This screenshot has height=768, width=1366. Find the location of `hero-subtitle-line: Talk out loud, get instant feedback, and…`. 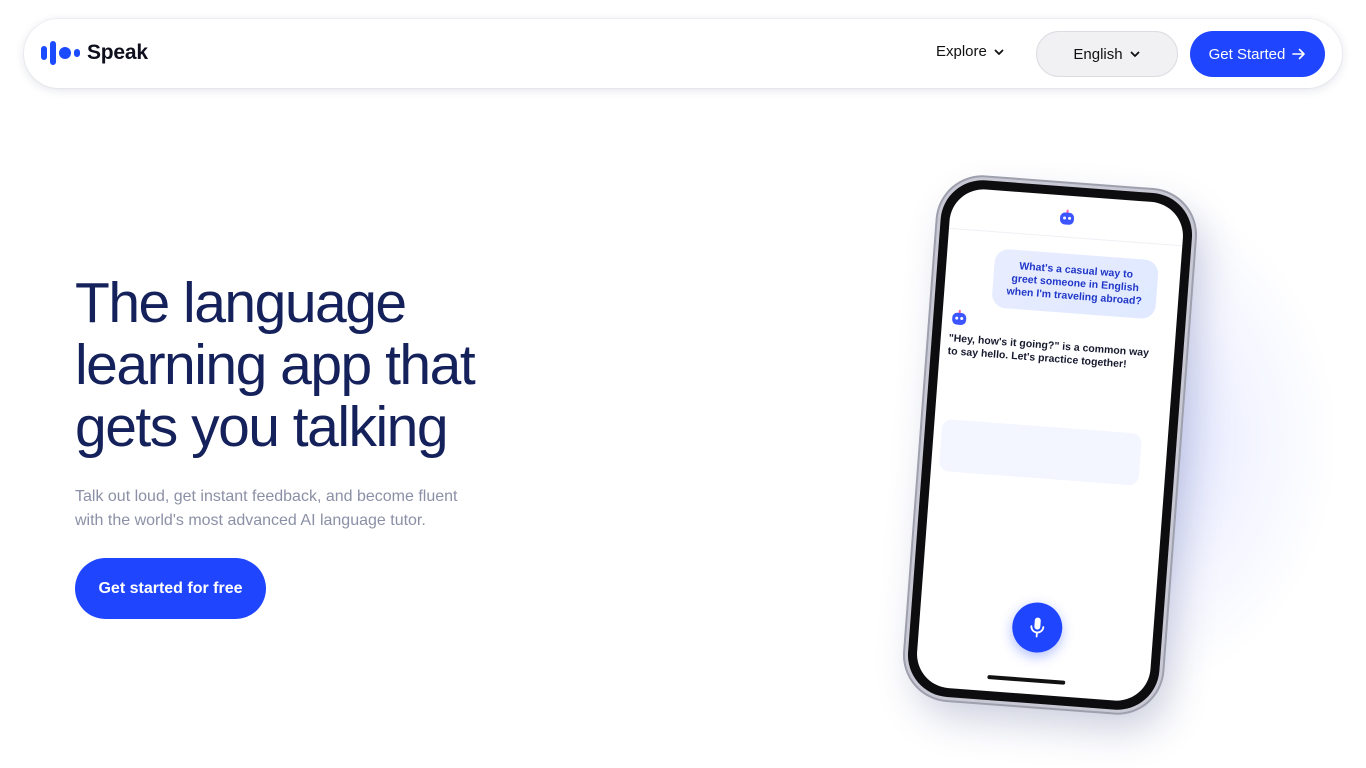

hero-subtitle-line: Talk out loud, get instant feedback, and… is located at coordinates (266, 496).